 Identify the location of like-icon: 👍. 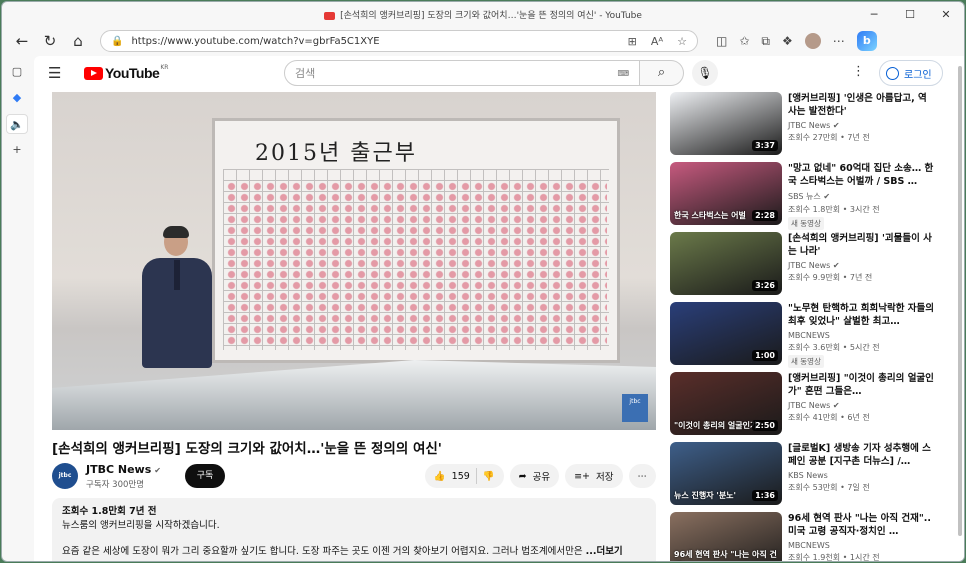
(440, 476).